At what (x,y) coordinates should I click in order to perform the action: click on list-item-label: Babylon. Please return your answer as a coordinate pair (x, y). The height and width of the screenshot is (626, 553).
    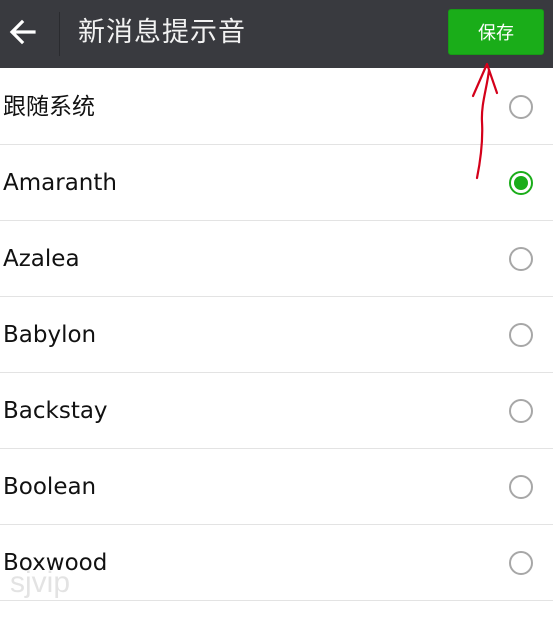
    Looking at the image, I should click on (50, 335).